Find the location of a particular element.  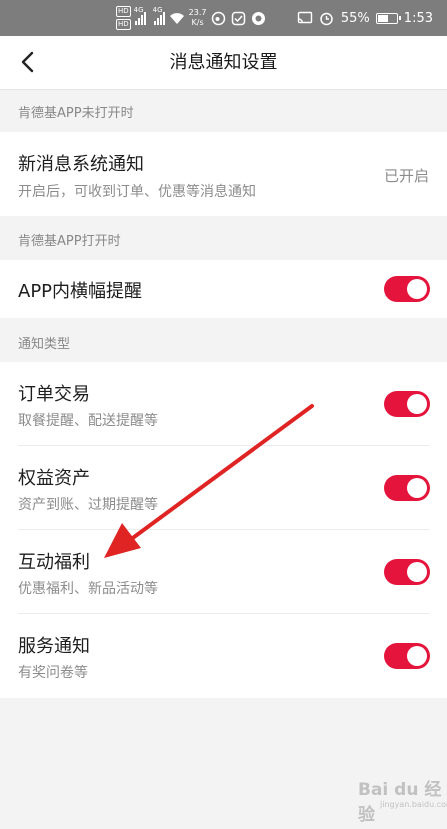

system-notify-status: 已开启 is located at coordinates (406, 176).